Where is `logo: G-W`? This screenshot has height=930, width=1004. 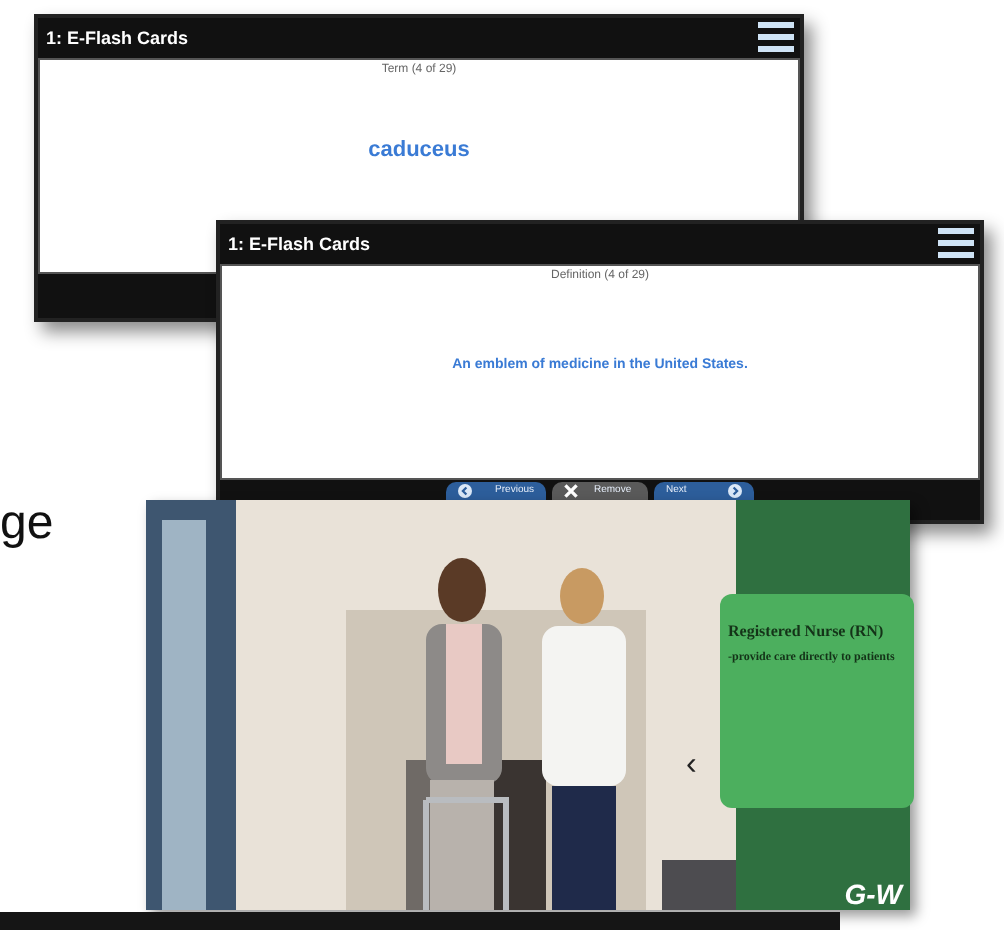 logo: G-W is located at coordinates (873, 894).